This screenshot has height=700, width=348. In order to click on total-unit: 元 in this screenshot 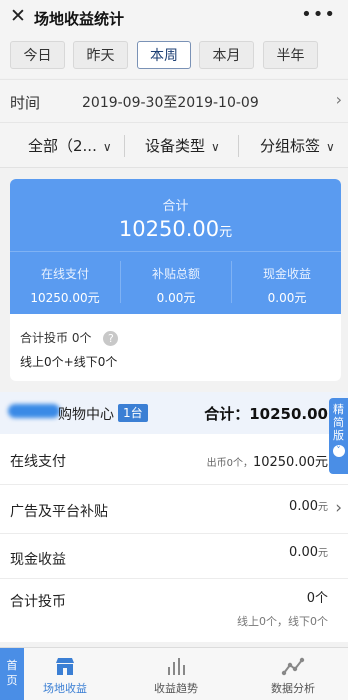, I will do `click(226, 232)`.